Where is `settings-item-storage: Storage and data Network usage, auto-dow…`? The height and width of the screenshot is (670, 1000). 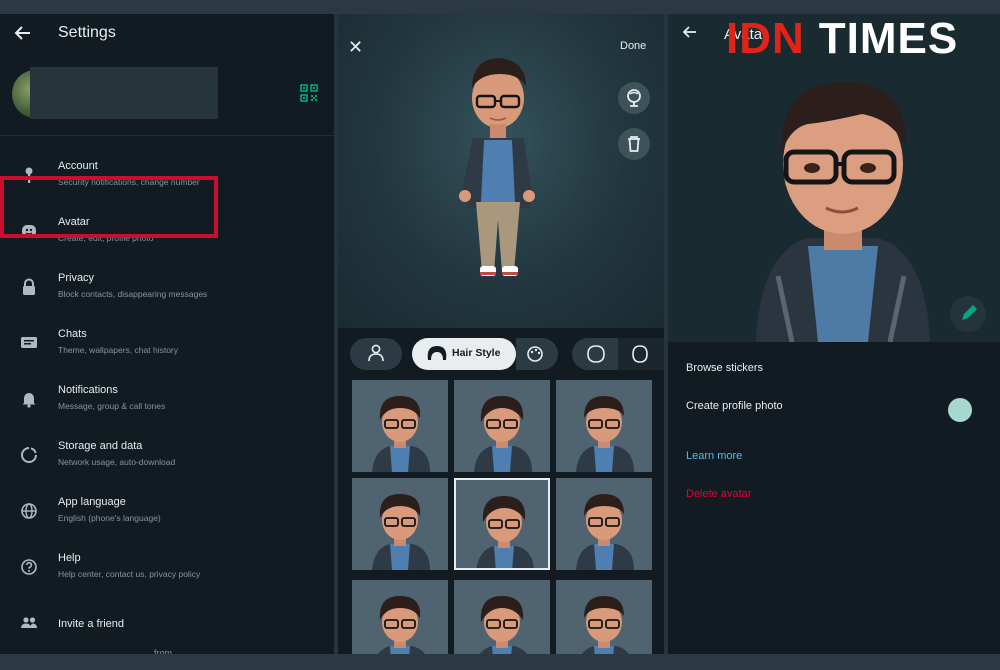
settings-item-storage: Storage and data Network usage, auto-dow… is located at coordinates (167, 458).